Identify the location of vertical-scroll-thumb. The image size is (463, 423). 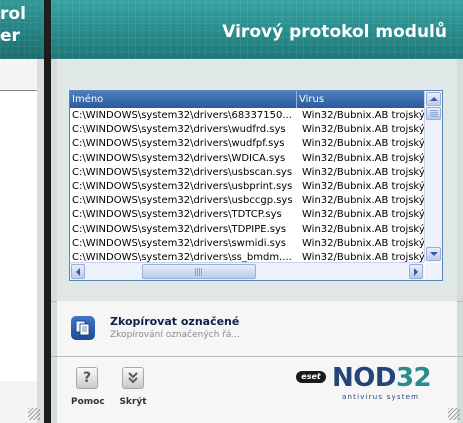
(433, 113).